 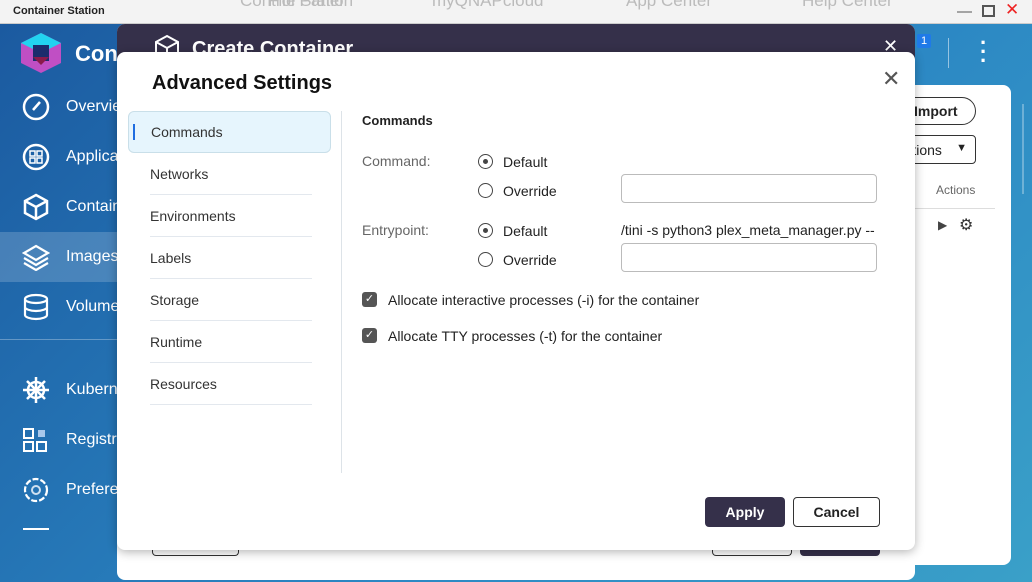 What do you see at coordinates (749, 188) in the screenshot?
I see `command-override-input` at bounding box center [749, 188].